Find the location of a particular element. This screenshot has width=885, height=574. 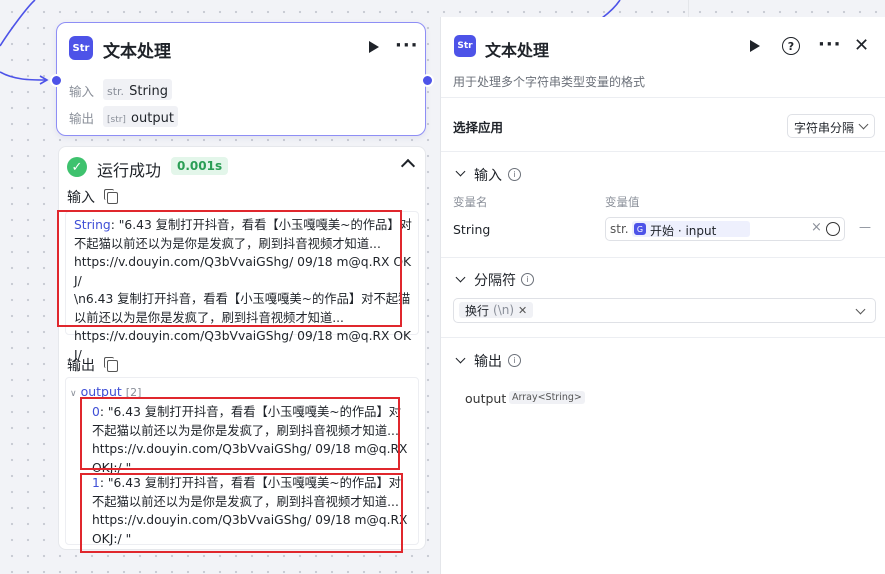

var-ref-field: str. G 开始 · input × is located at coordinates (725, 229).